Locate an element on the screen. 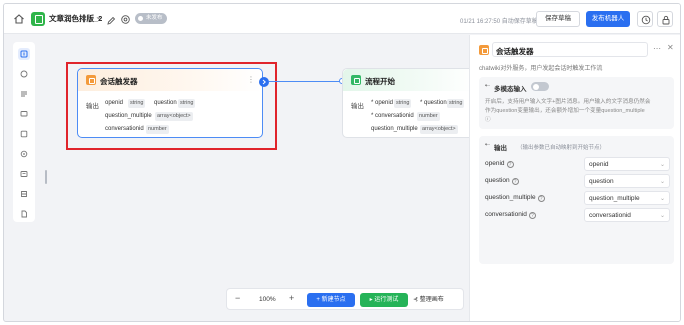 Image resolution: width=684 pixels, height=325 pixels. output-row: question_multiple? question_multiple ⌄ is located at coordinates (577, 198).